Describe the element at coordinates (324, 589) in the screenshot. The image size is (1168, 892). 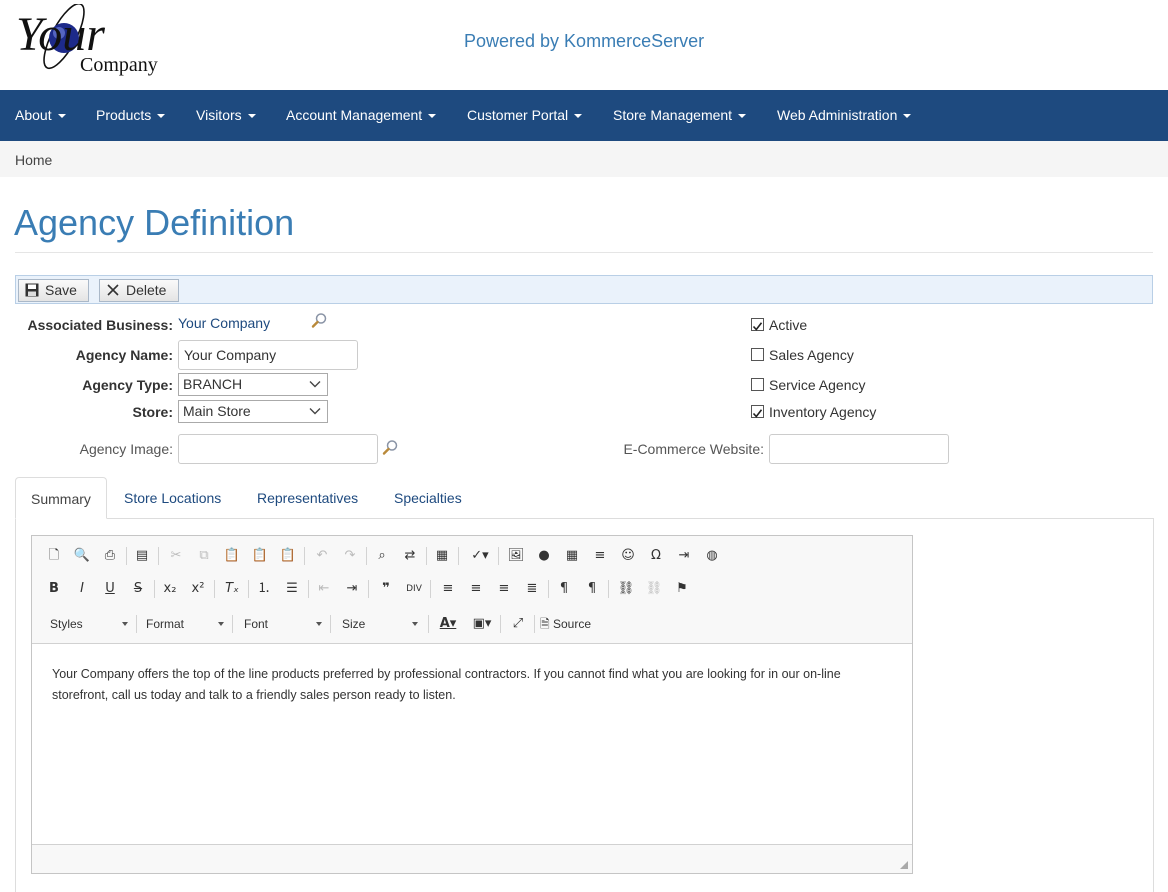
I see `outdent-icon: ⇤` at that location.